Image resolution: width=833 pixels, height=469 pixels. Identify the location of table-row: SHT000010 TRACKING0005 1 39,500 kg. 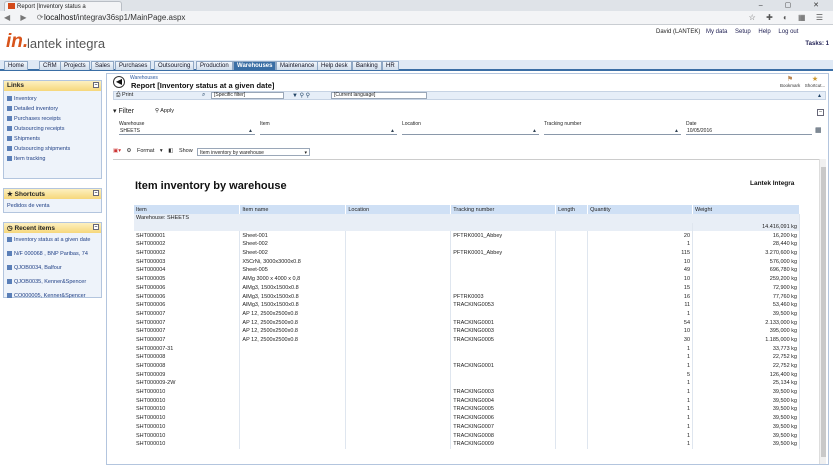
(467, 409).